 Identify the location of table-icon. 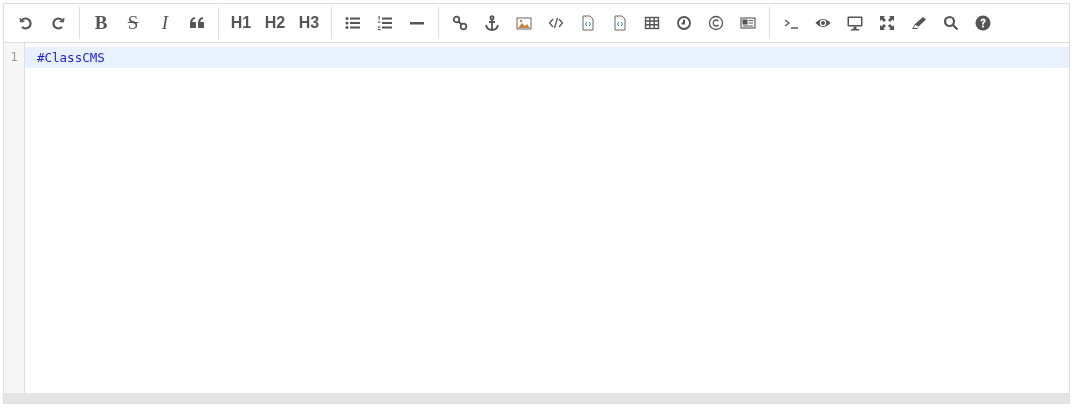
(652, 23).